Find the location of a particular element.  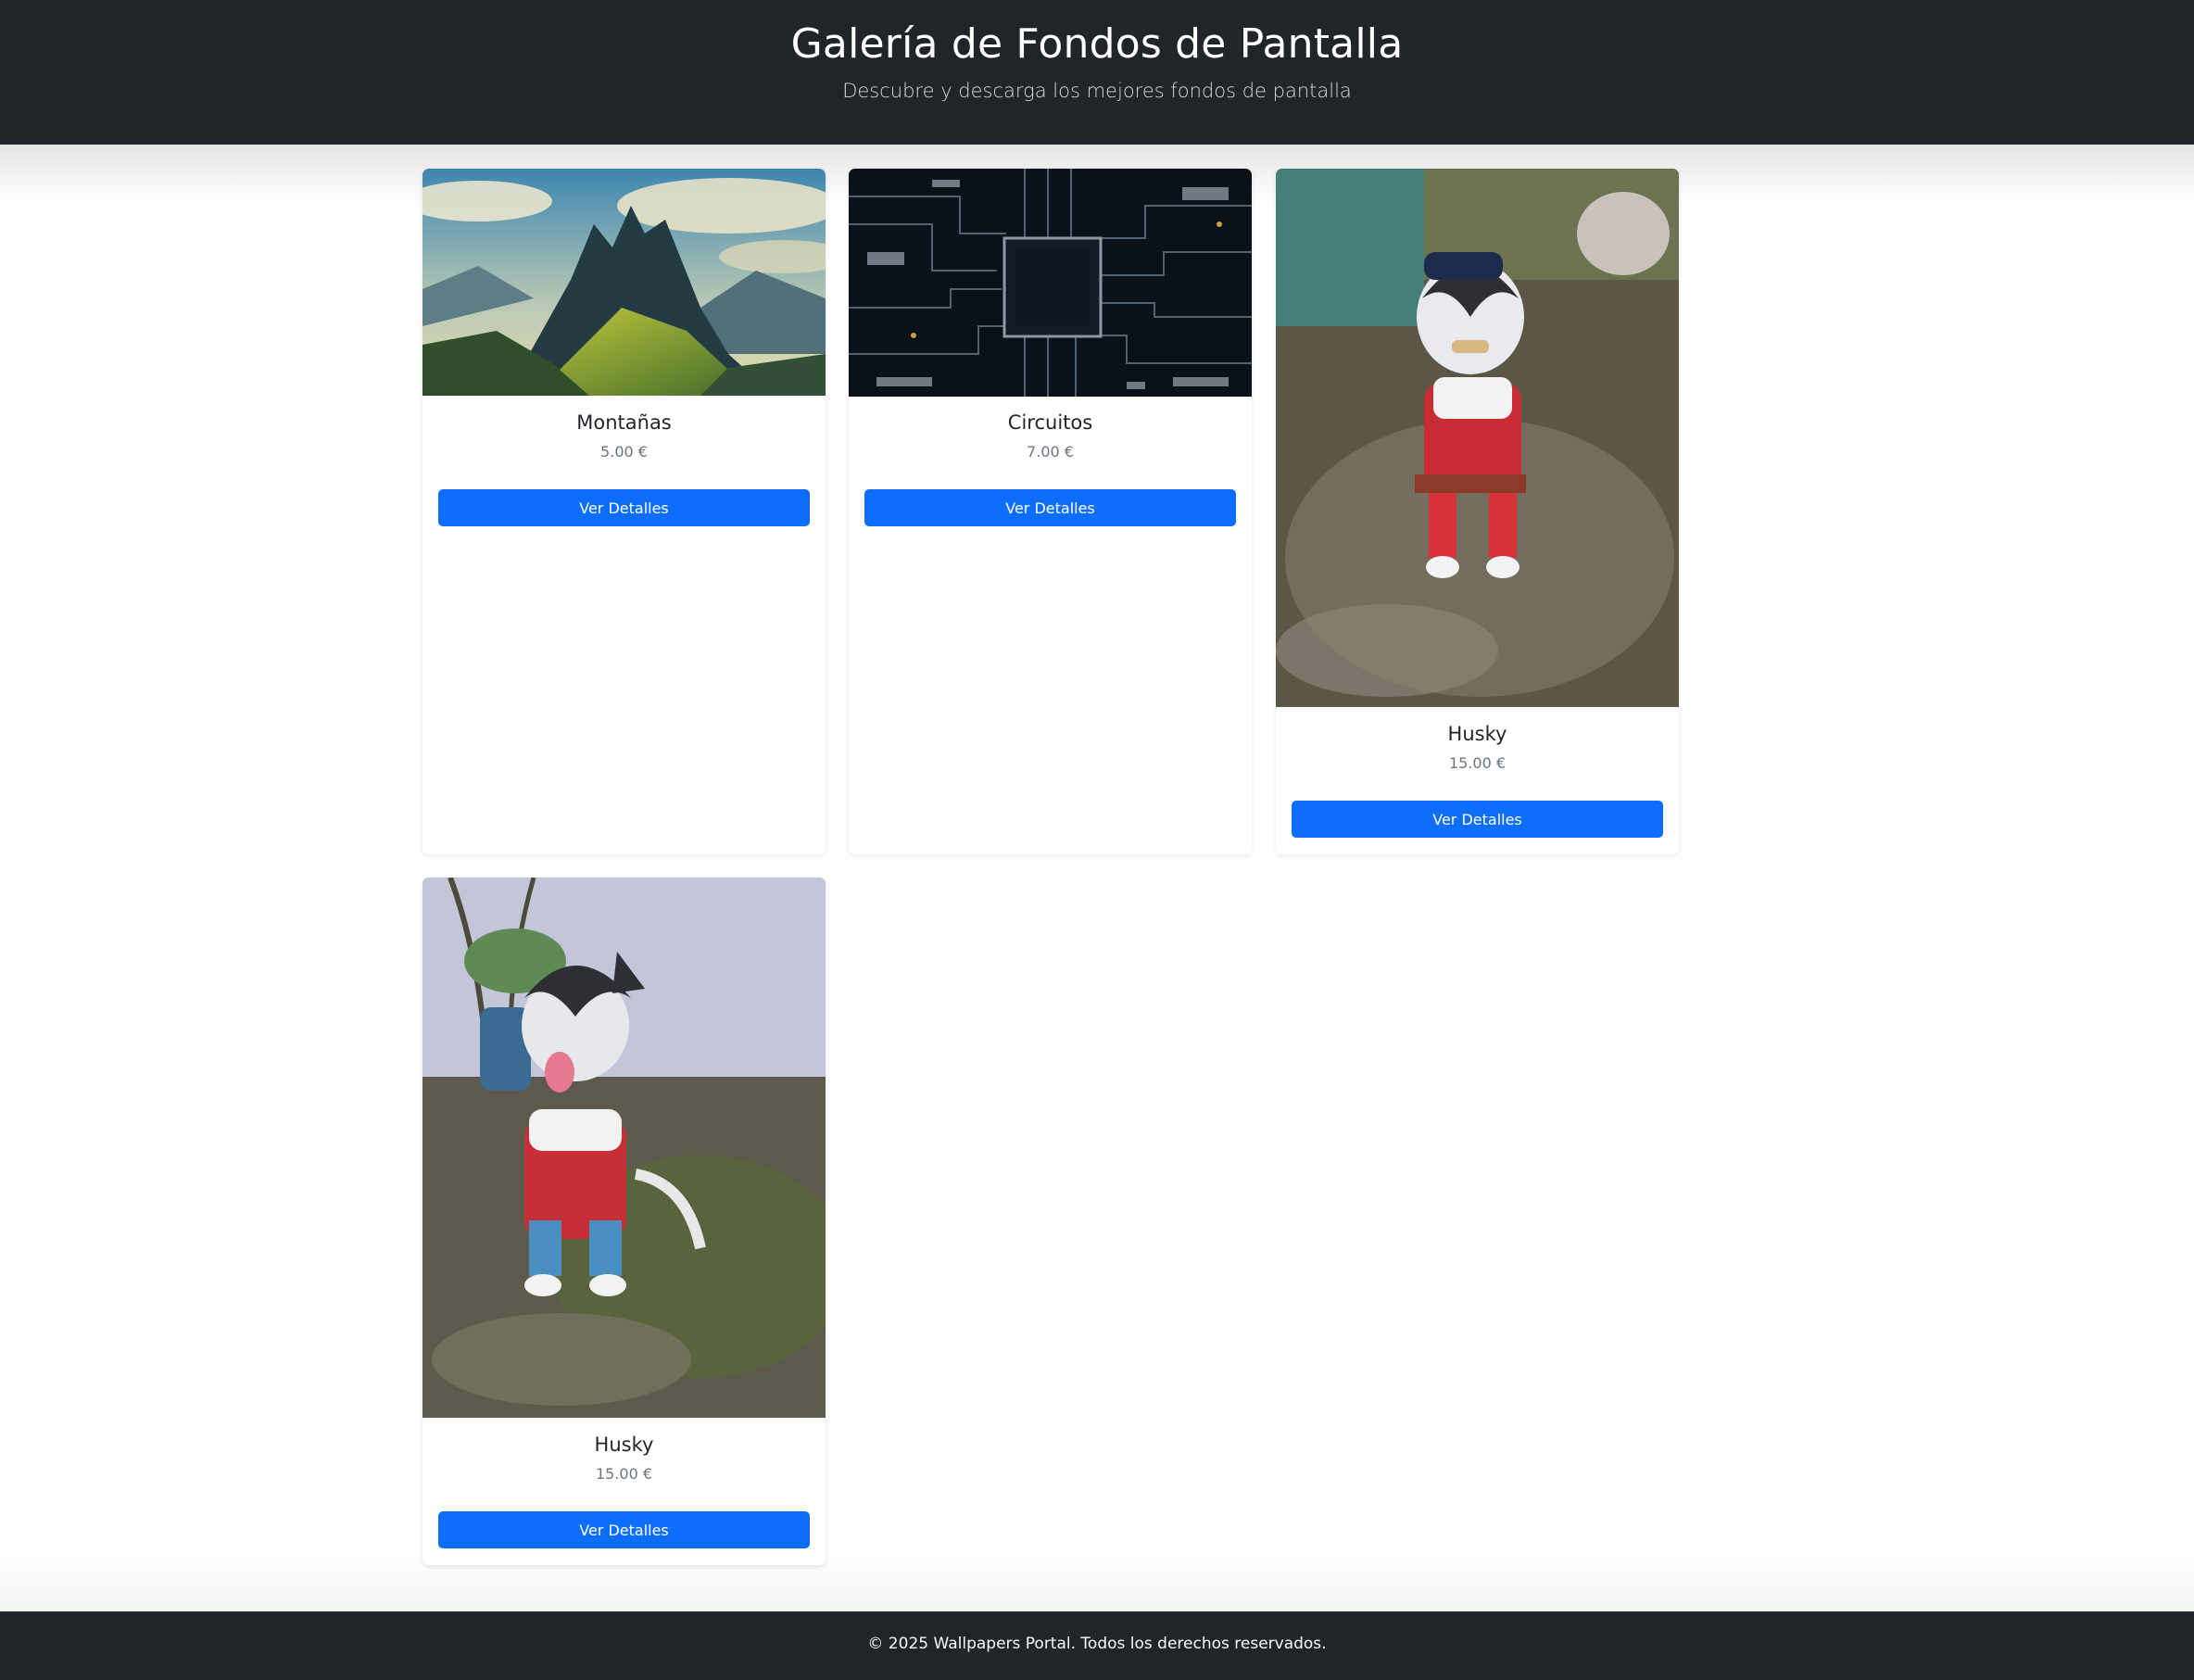

wallpaper-card: Montañas 5.00 € Ver Detalles is located at coordinates (624, 511).